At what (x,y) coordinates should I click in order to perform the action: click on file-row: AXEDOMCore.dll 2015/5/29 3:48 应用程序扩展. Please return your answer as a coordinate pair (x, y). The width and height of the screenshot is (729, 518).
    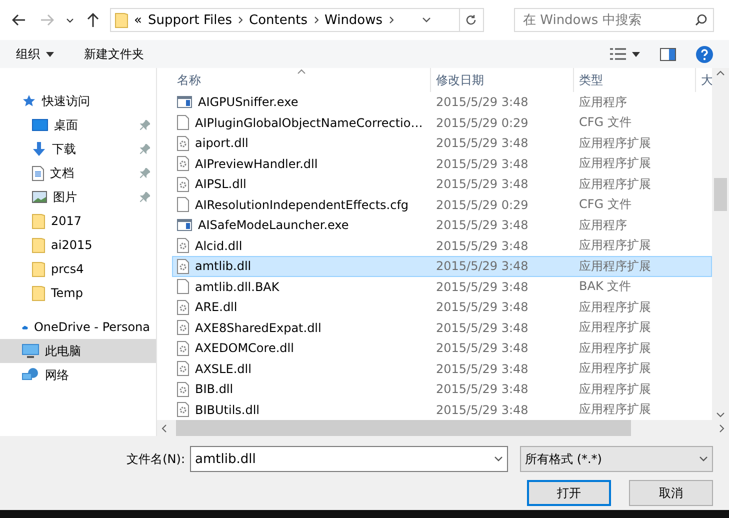
    Looking at the image, I should click on (442, 348).